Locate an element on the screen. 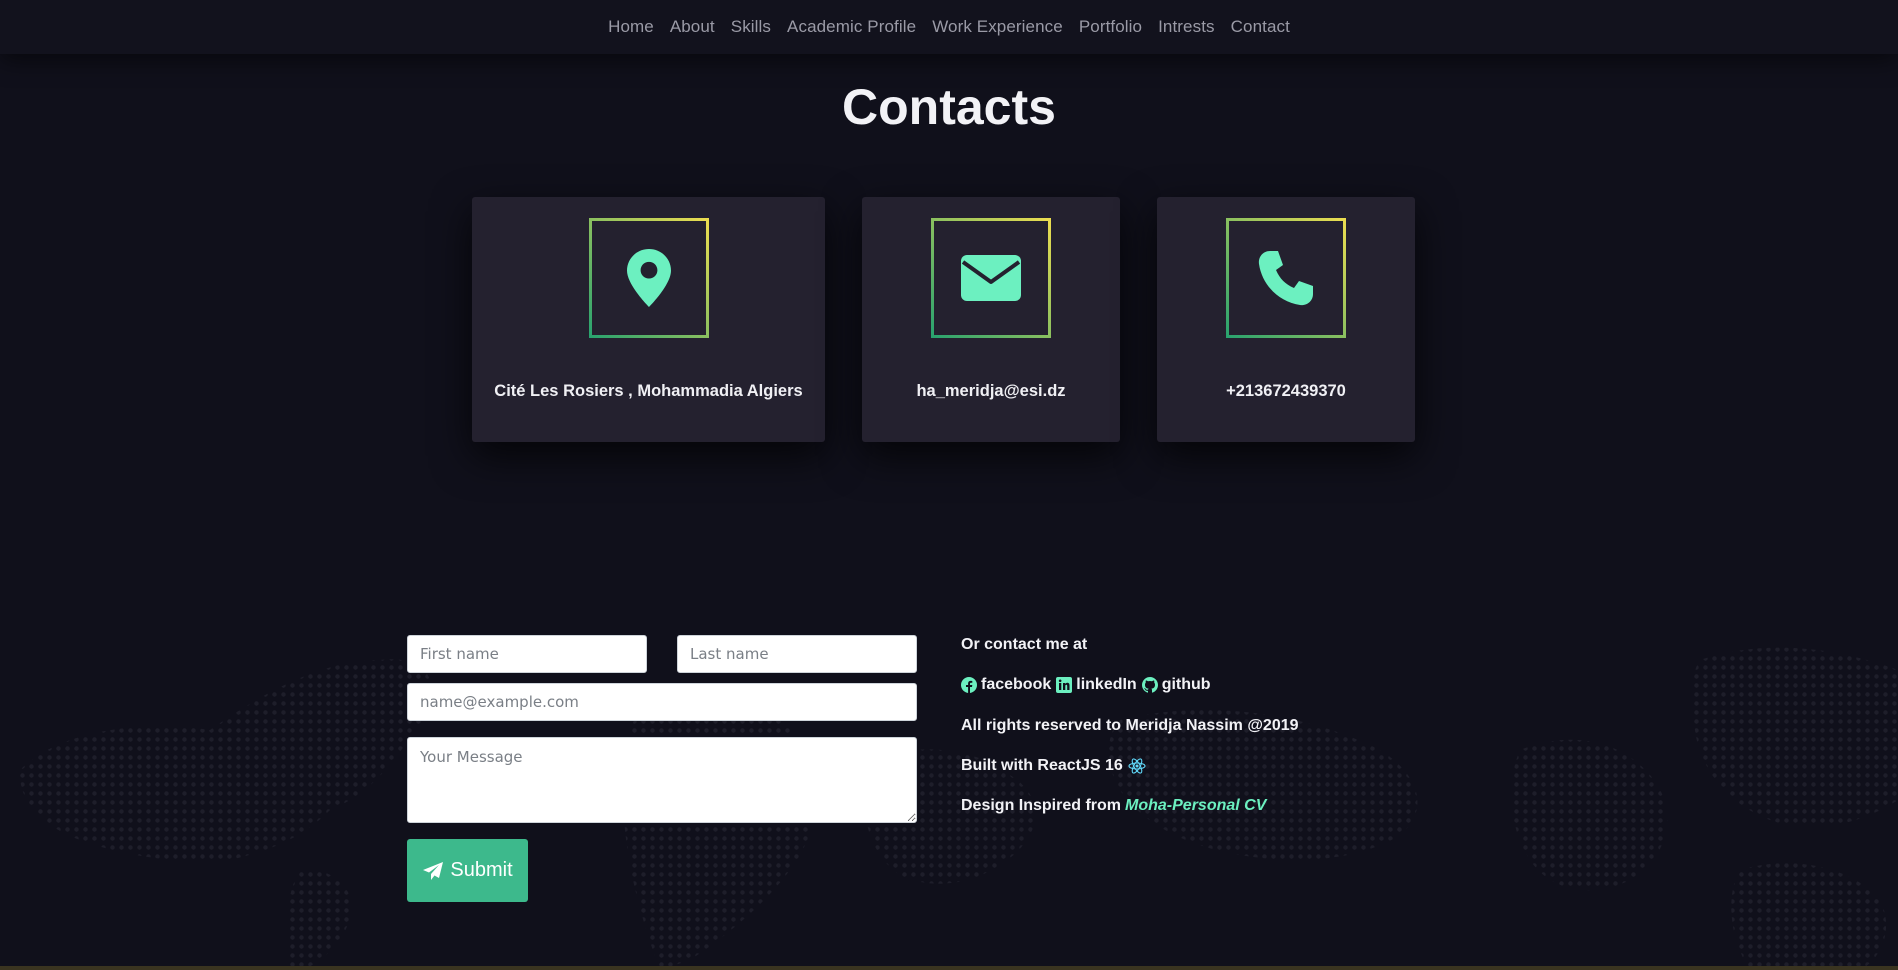  side-heading: Or contact me at is located at coordinates (1024, 644).